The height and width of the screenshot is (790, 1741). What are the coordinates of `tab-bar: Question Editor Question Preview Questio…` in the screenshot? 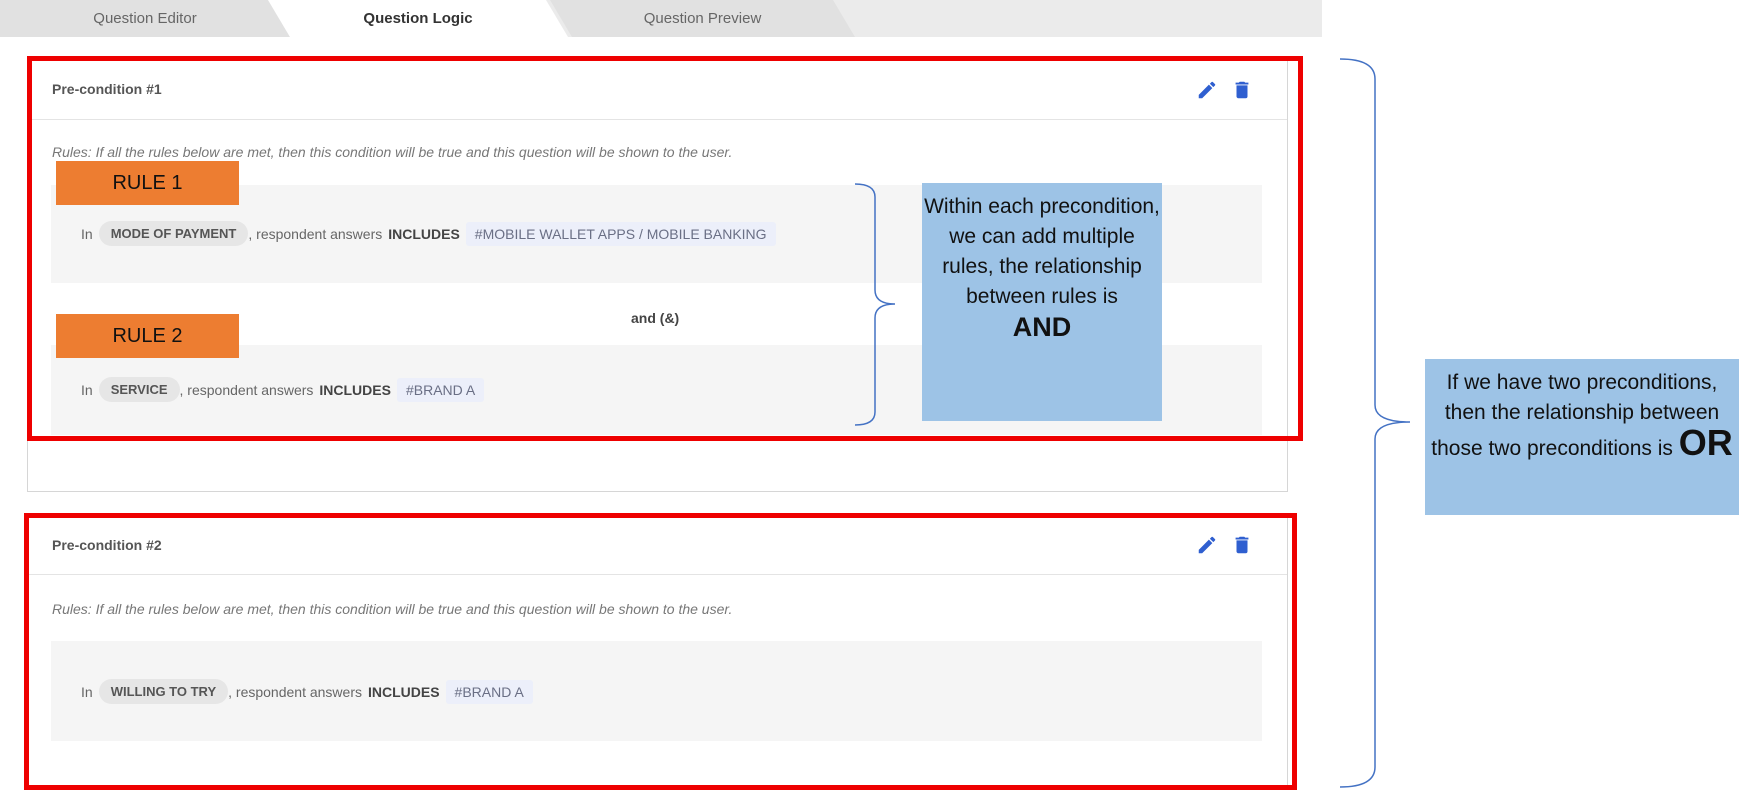 It's located at (661, 18).